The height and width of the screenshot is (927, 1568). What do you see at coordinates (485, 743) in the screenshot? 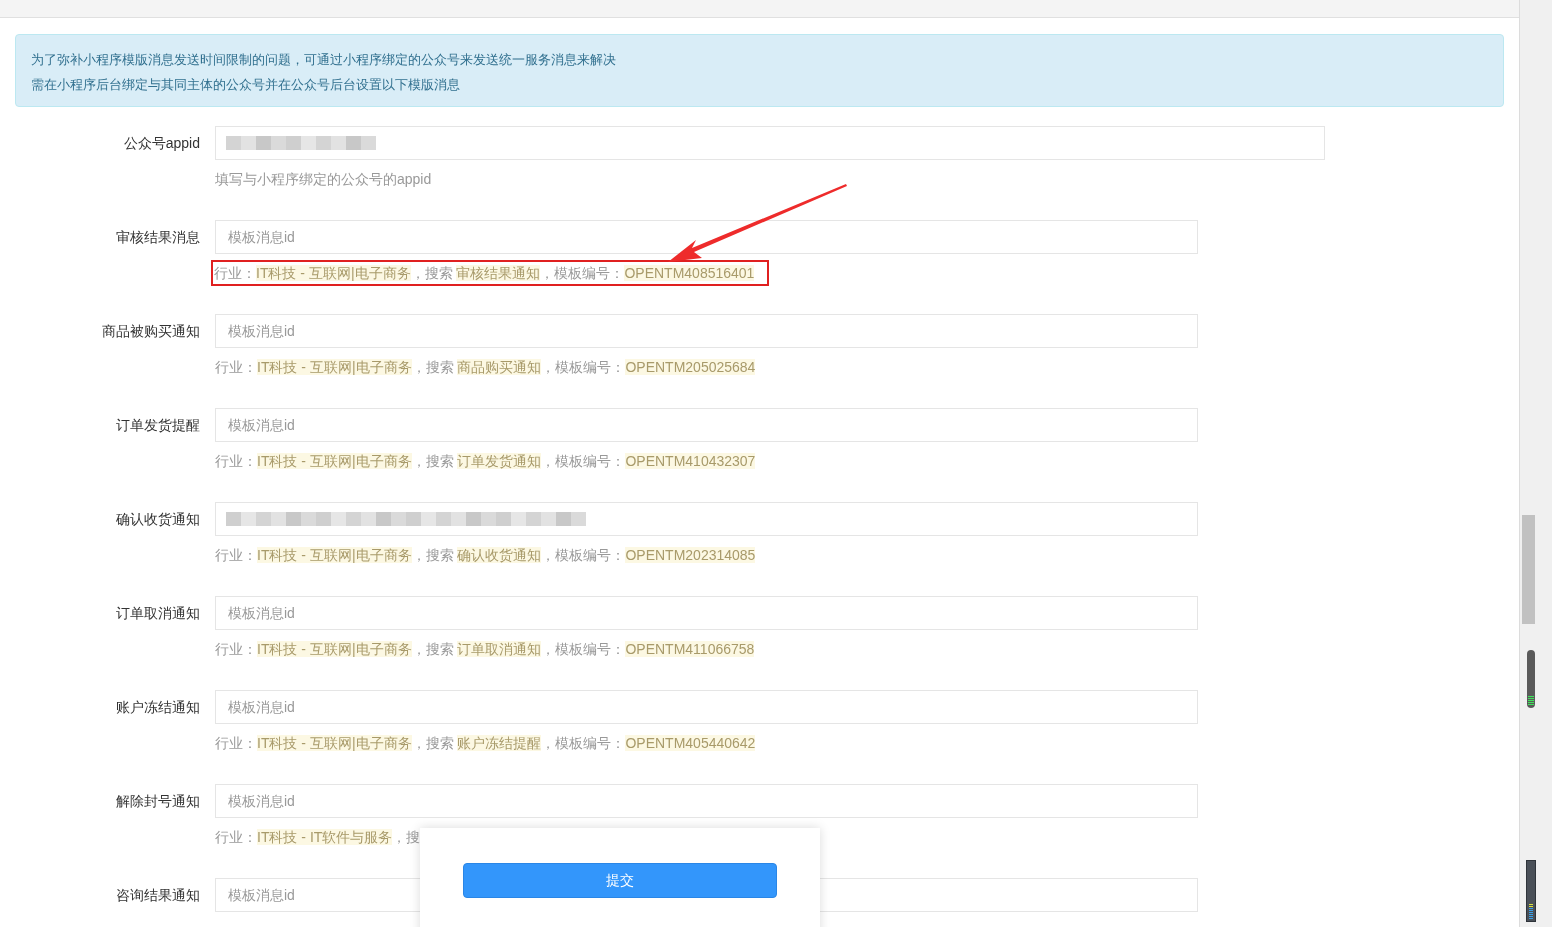
I see `hint-text: 行业：IT科技 - 互联网|电子商务，搜索 账户冻结提醒，模板编号：OPENTM405440642` at bounding box center [485, 743].